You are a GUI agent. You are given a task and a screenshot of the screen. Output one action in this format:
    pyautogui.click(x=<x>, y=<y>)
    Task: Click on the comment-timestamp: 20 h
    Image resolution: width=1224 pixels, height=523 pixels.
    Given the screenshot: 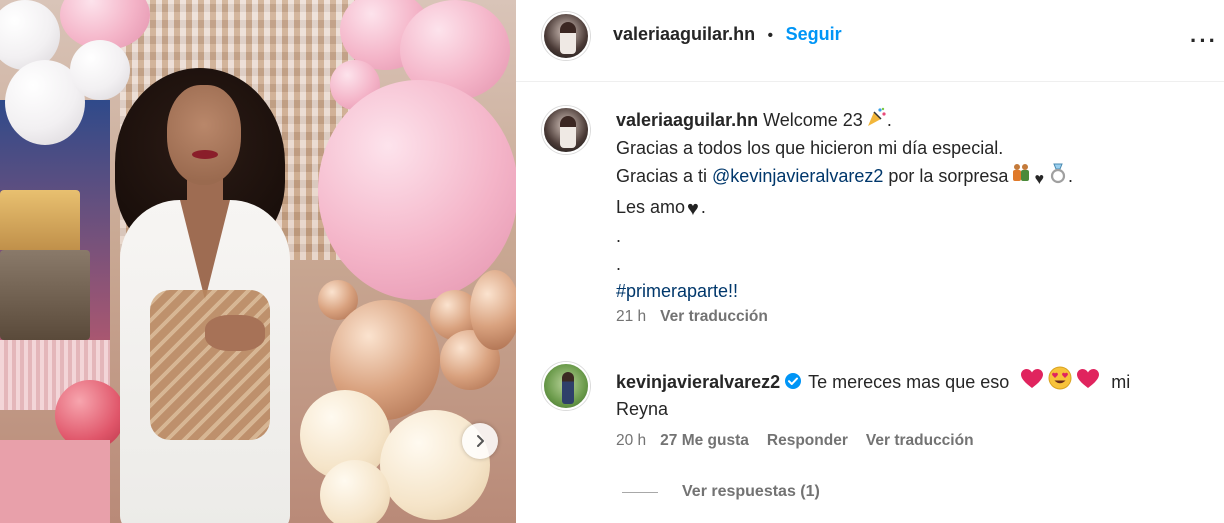 What is the action you would take?
    pyautogui.click(x=631, y=440)
    